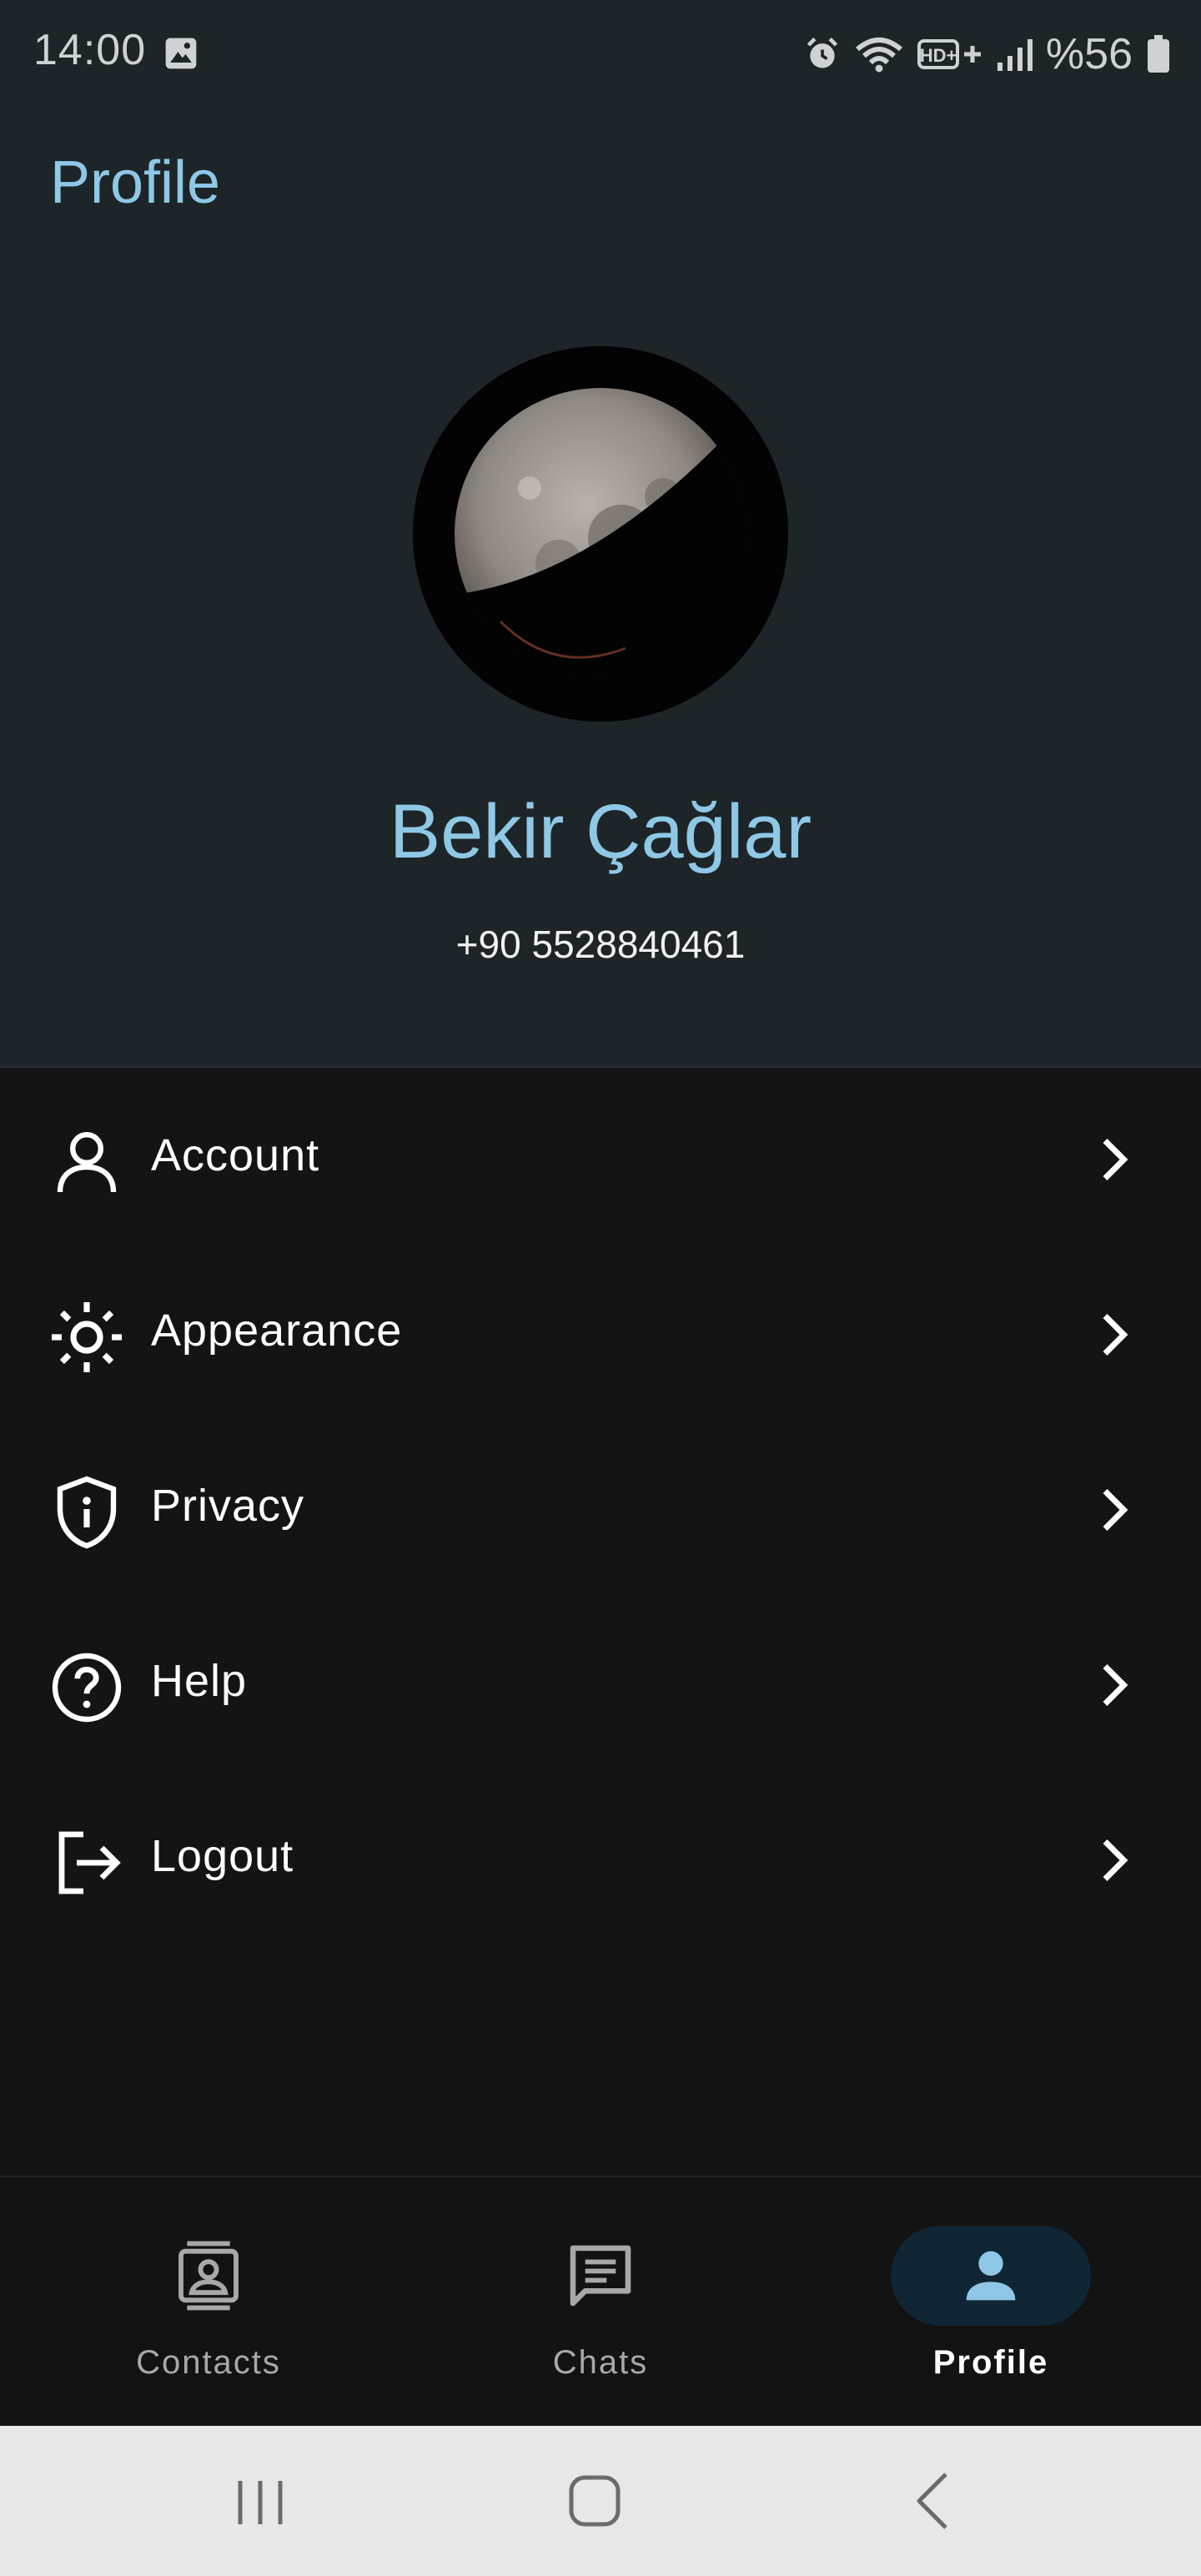 The width and height of the screenshot is (1201, 2576). I want to click on avatar, so click(601, 534).